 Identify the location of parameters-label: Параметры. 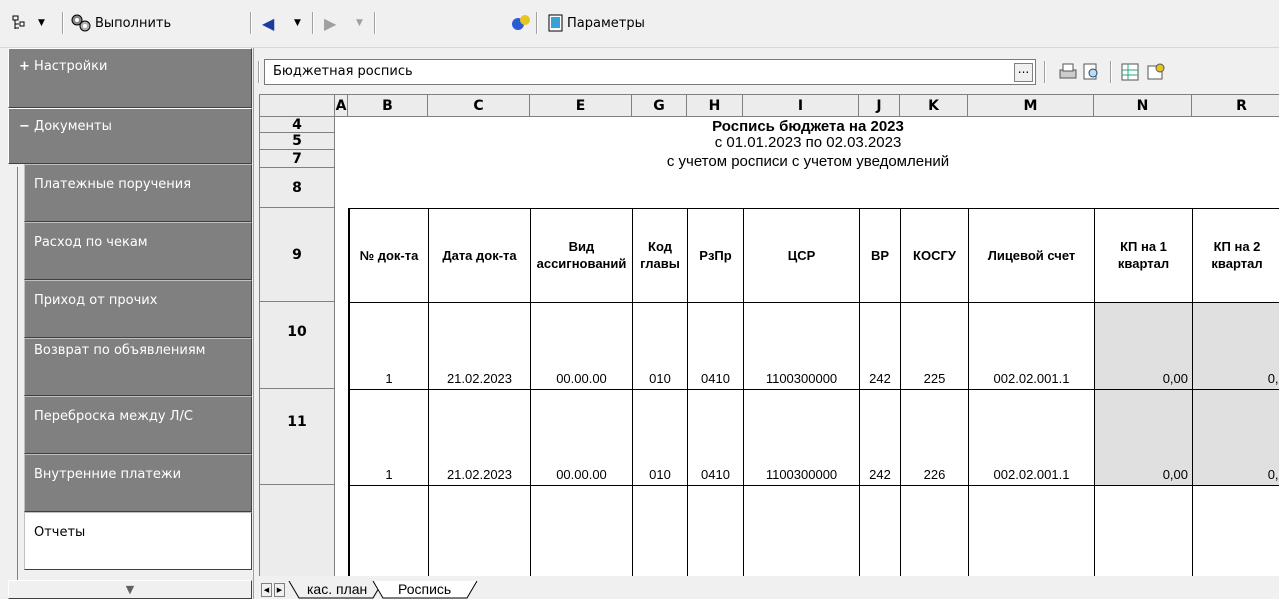
(606, 23).